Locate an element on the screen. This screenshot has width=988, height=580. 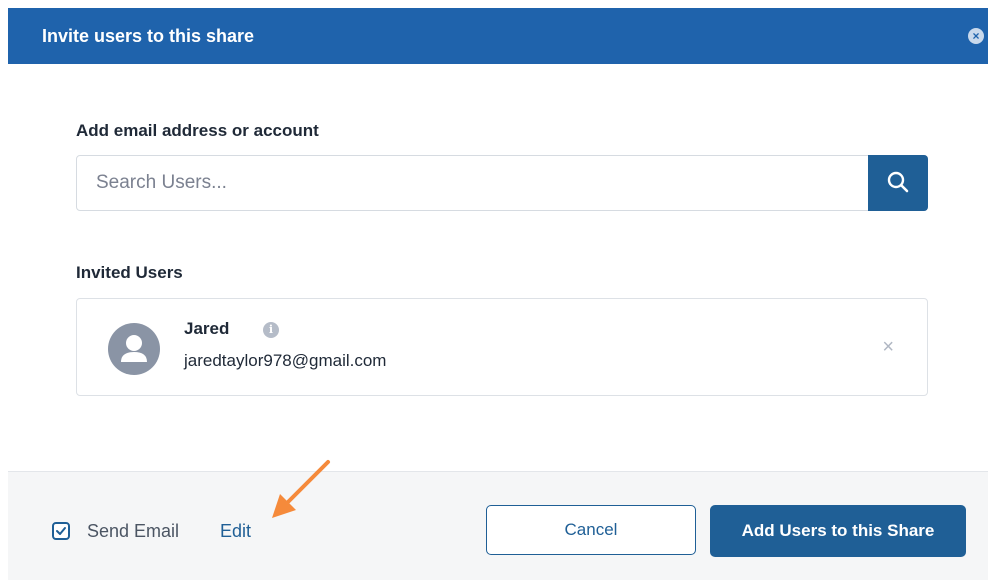
send-email-checkbox is located at coordinates (61, 531).